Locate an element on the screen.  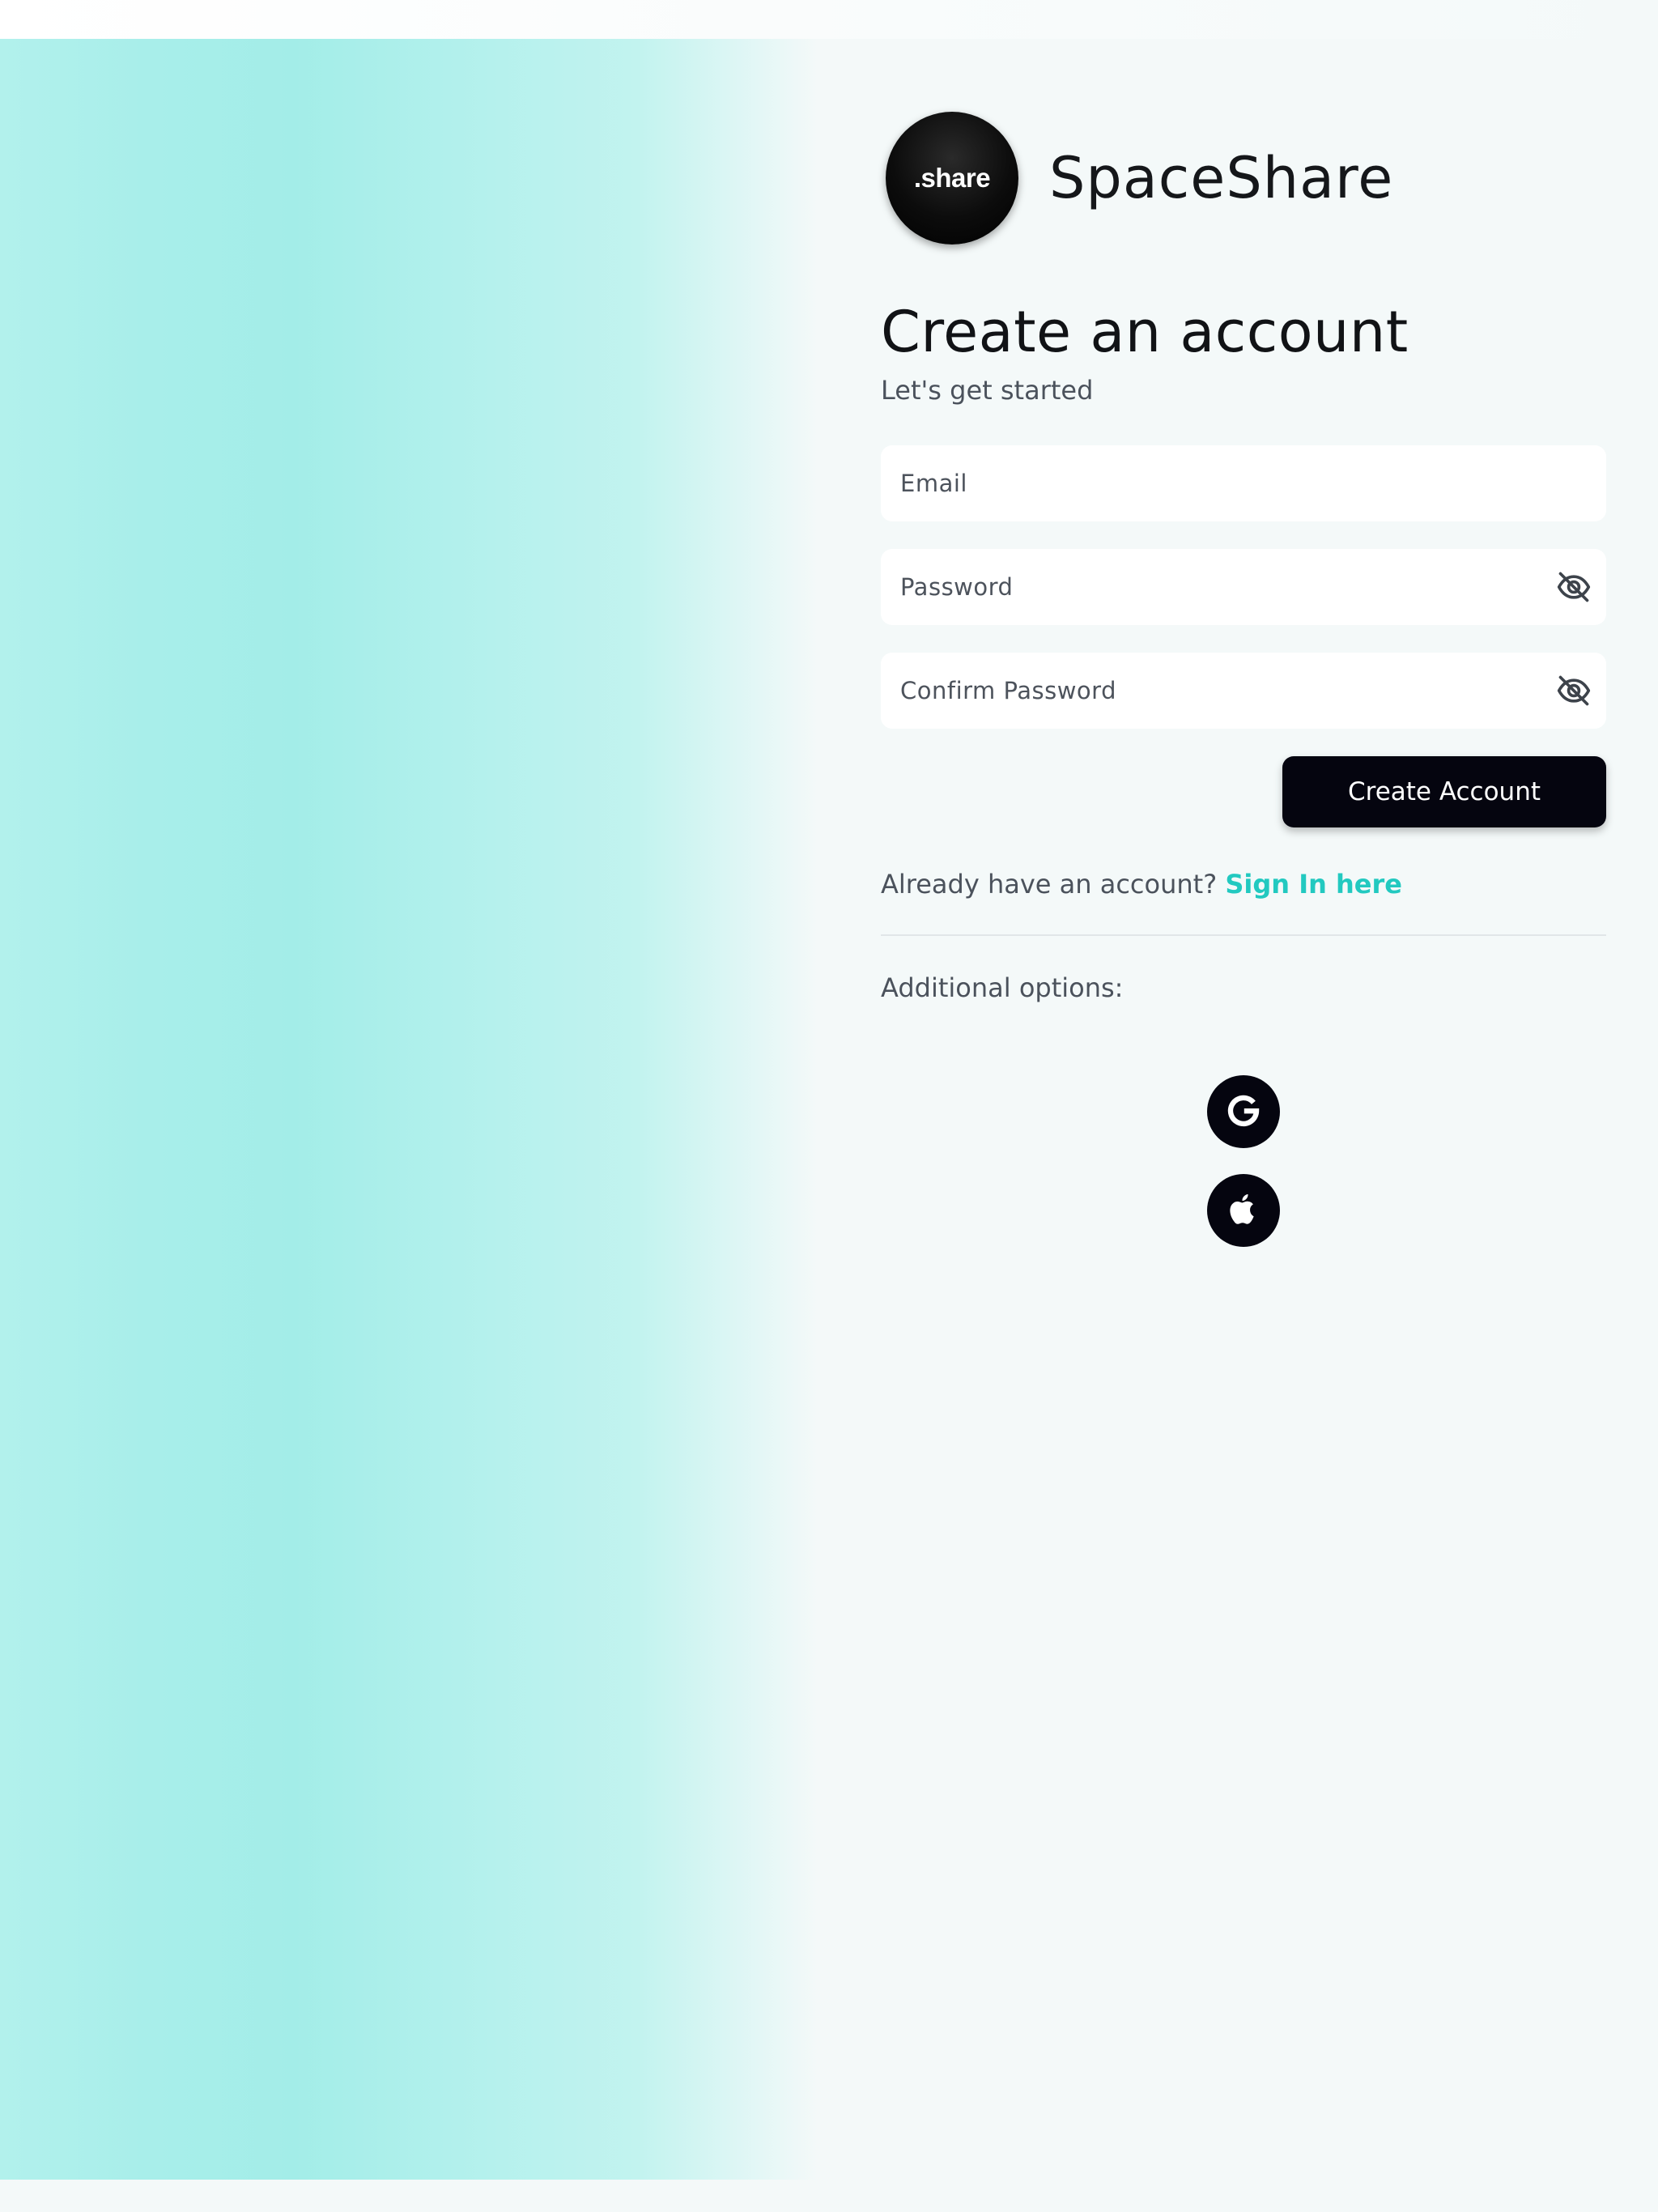
confirm-password-field is located at coordinates (1243, 691).